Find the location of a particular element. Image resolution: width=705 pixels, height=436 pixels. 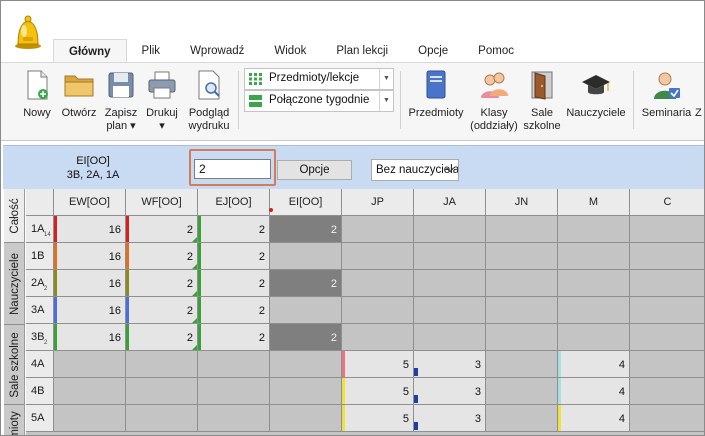

column-header: M is located at coordinates (594, 202).